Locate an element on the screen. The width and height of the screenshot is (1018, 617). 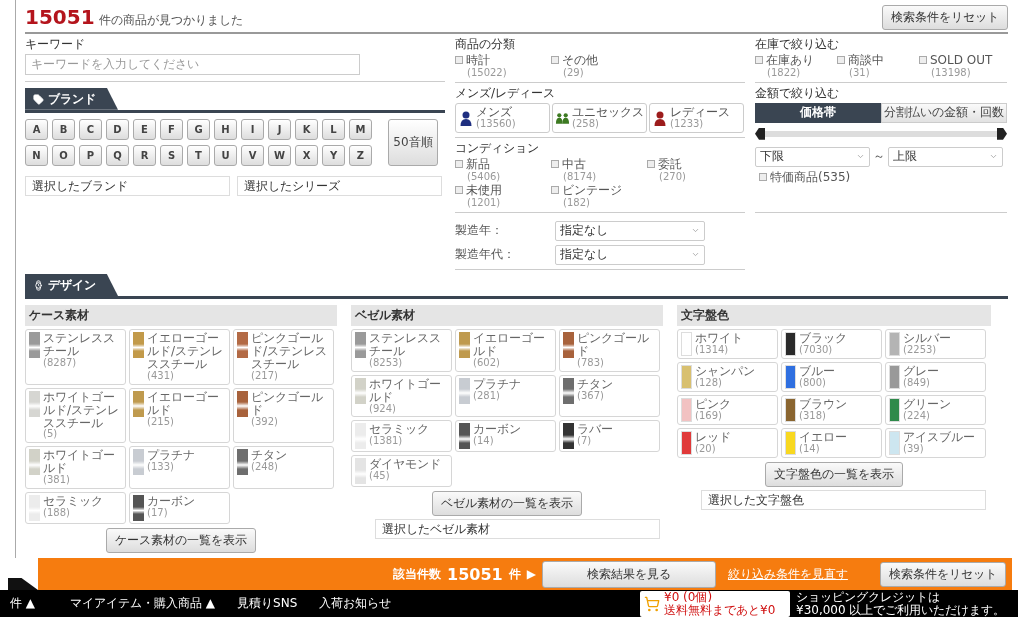
material-option: イエローゴールド (215) is located at coordinates (179, 415).